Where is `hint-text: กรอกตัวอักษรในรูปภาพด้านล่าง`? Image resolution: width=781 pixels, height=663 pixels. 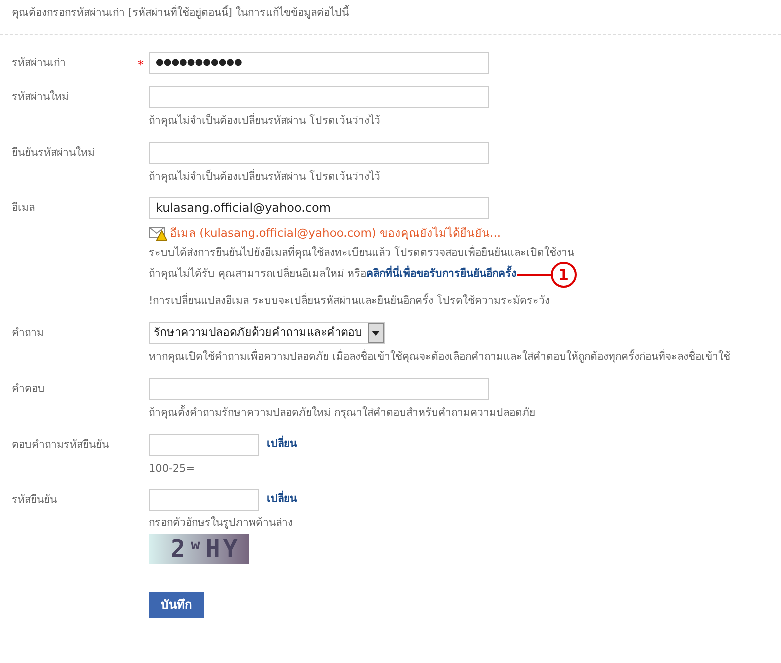 hint-text: กรอกตัวอักษรในรูปภาพด้านล่าง is located at coordinates (221, 524).